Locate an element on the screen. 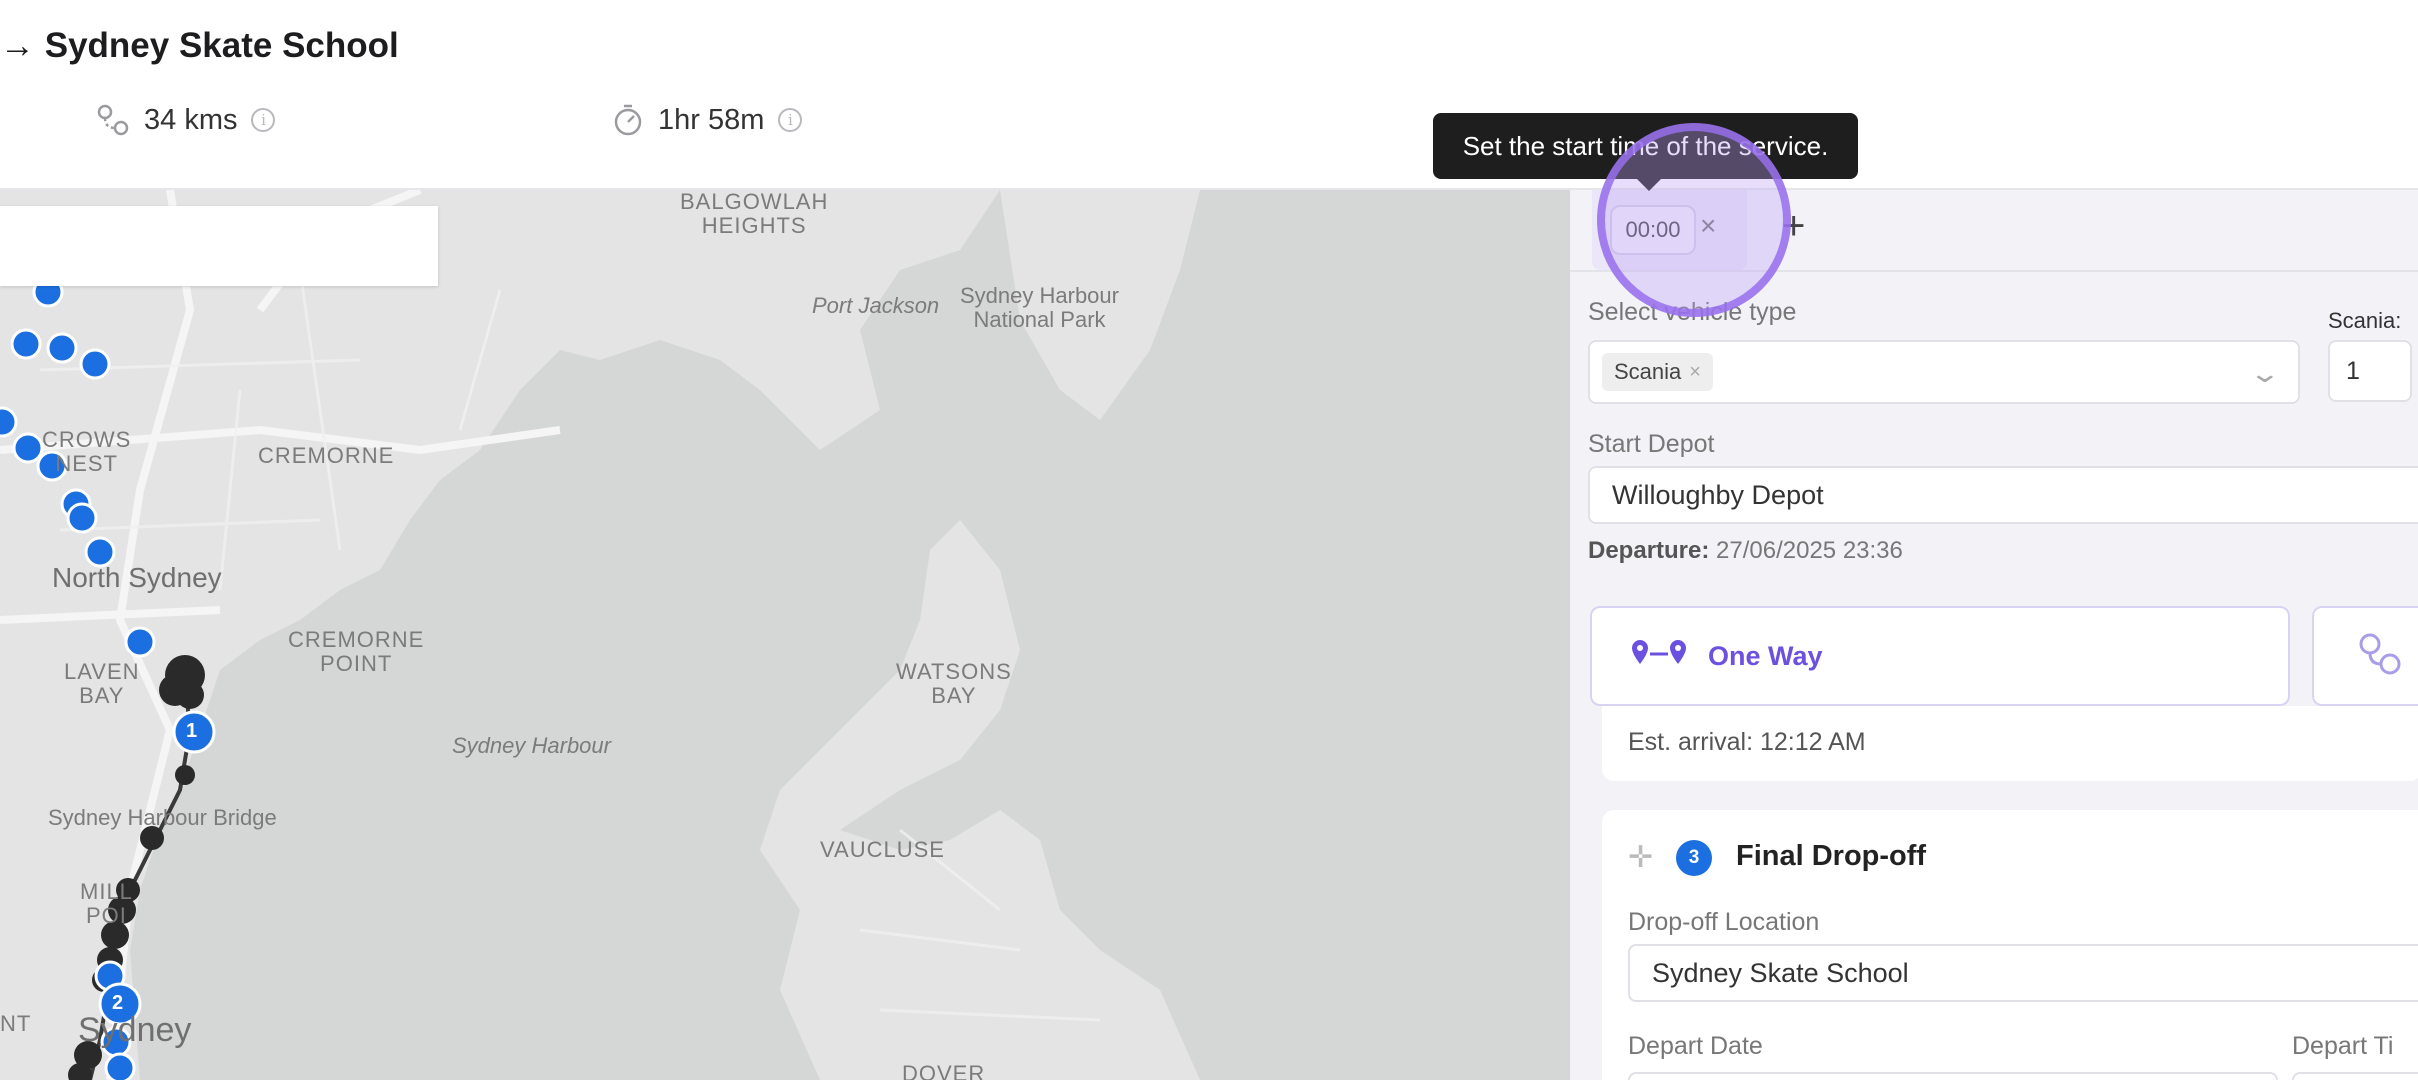  depart-date-field is located at coordinates (1953, 1076).